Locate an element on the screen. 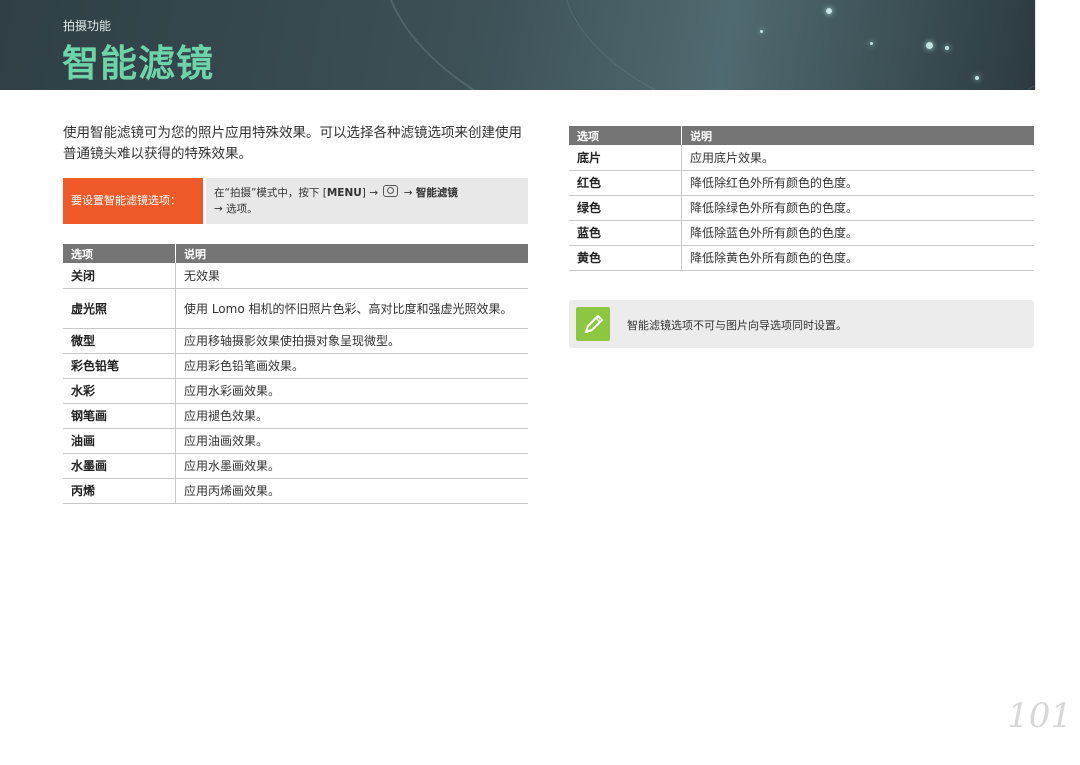 The image size is (1080, 765). table-row: 底片 应用底片效果。 is located at coordinates (801, 158).